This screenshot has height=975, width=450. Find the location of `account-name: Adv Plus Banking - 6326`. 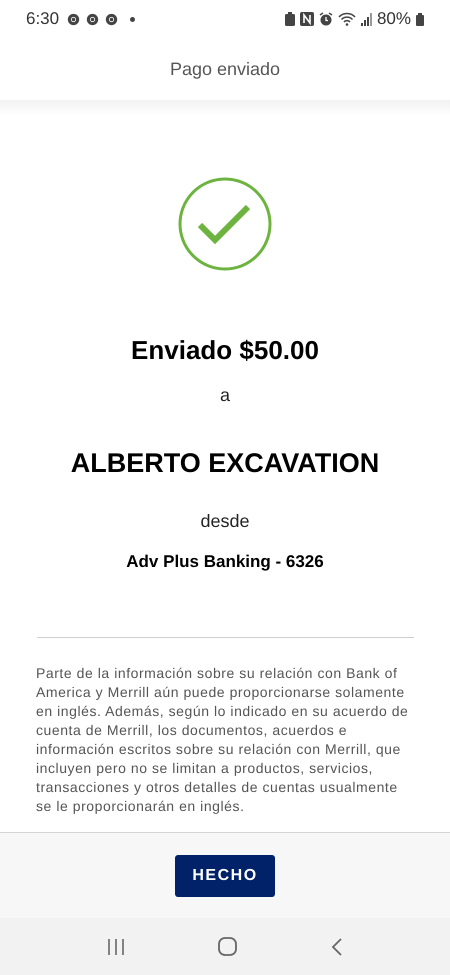

account-name: Adv Plus Banking - 6326 is located at coordinates (225, 561).